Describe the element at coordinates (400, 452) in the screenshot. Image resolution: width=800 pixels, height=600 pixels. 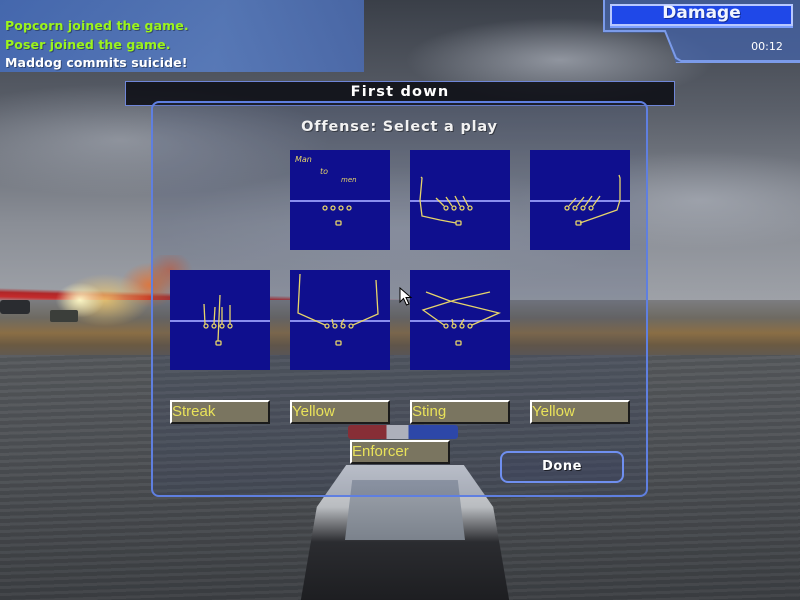
I see `quarterback-field: Enforcer` at that location.